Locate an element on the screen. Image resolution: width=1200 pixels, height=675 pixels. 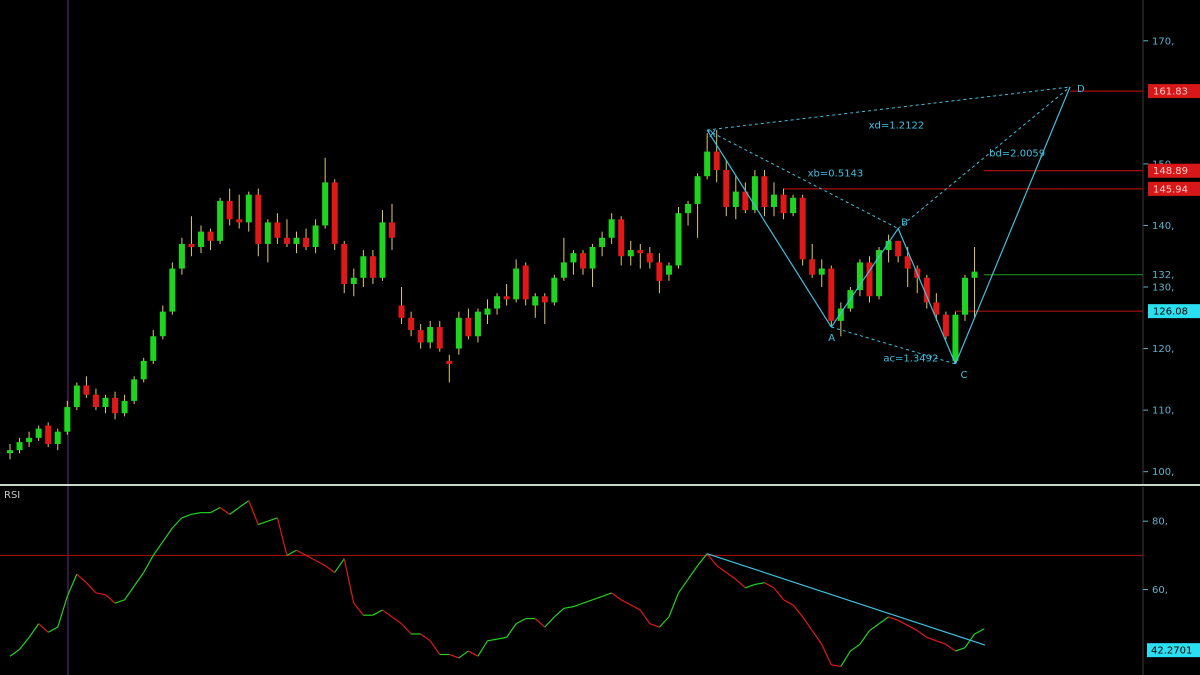
price-tick-label: 100, is located at coordinates (1163, 472).